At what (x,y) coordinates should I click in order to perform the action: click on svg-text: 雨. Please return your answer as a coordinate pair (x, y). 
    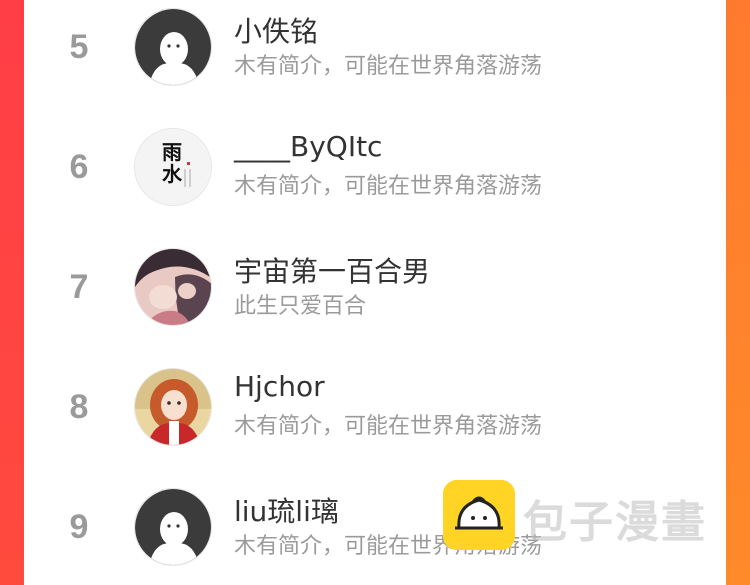
    Looking at the image, I should click on (172, 152).